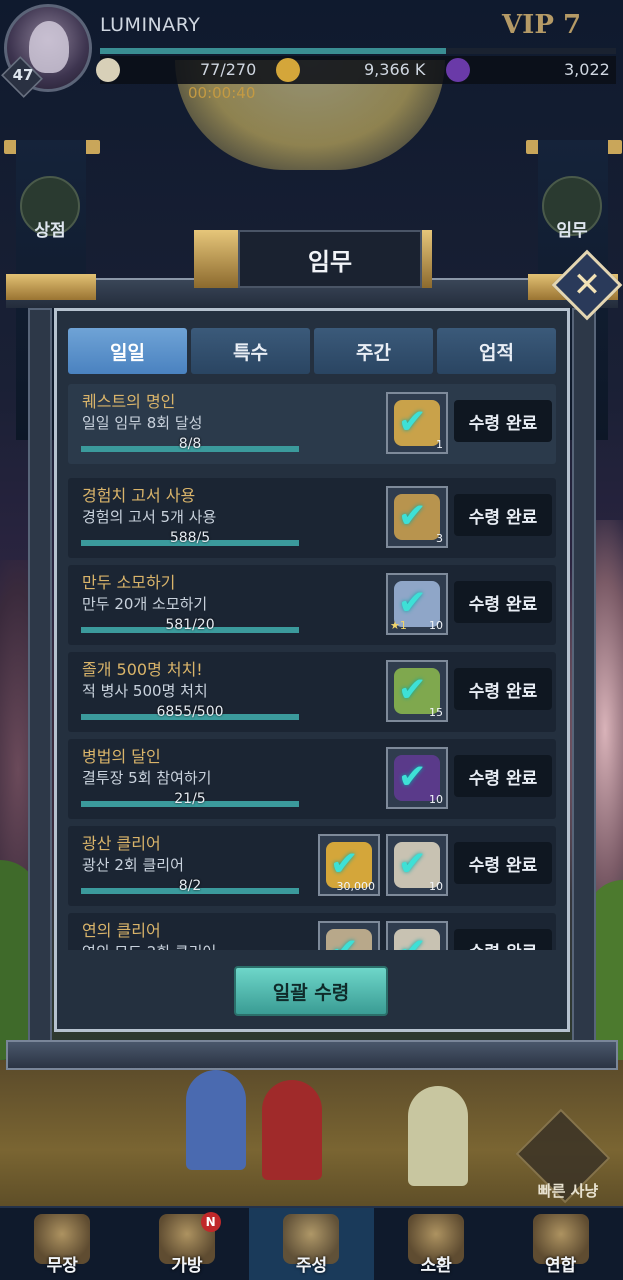  Describe the element at coordinates (436, 712) in the screenshot. I see `reward-count: 15` at that location.